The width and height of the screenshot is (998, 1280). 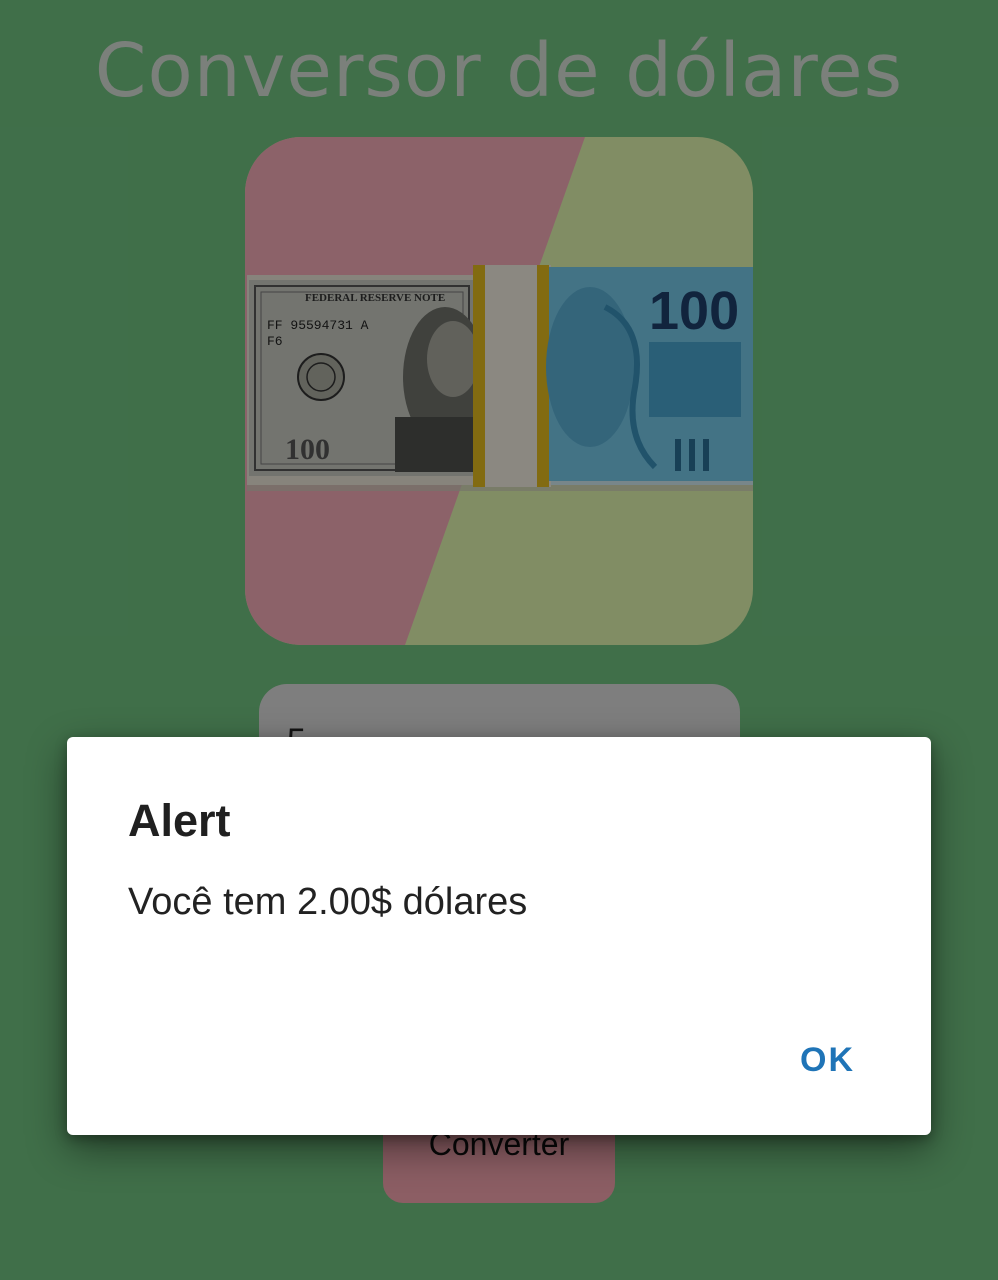 What do you see at coordinates (328, 902) in the screenshot?
I see `alert-message: Você tem 2.00$ dólares` at bounding box center [328, 902].